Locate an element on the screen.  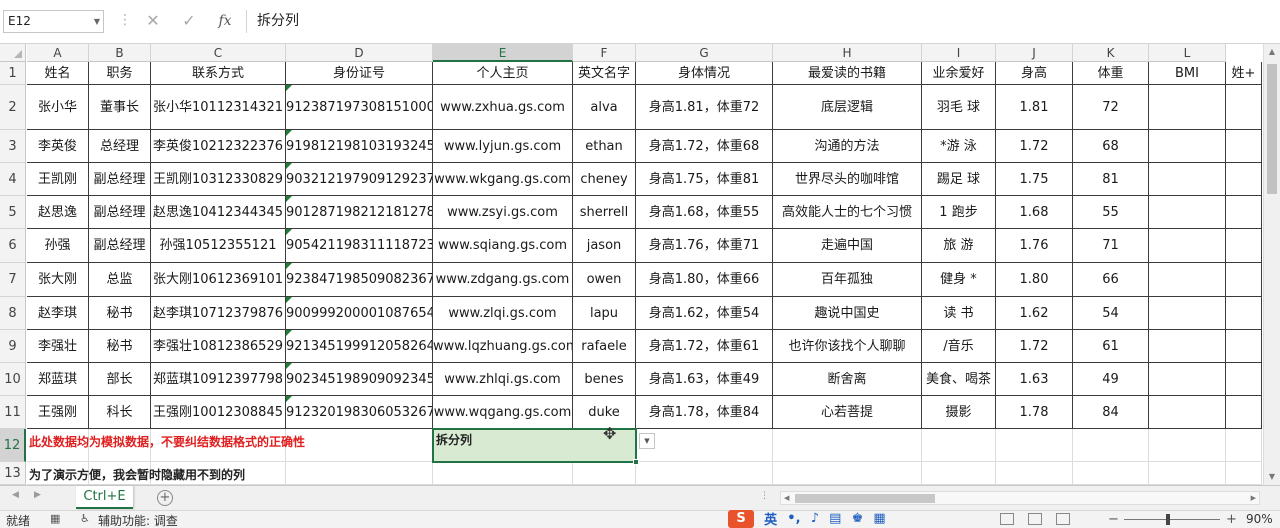
row-header-11: 11 is located at coordinates (13, 412).